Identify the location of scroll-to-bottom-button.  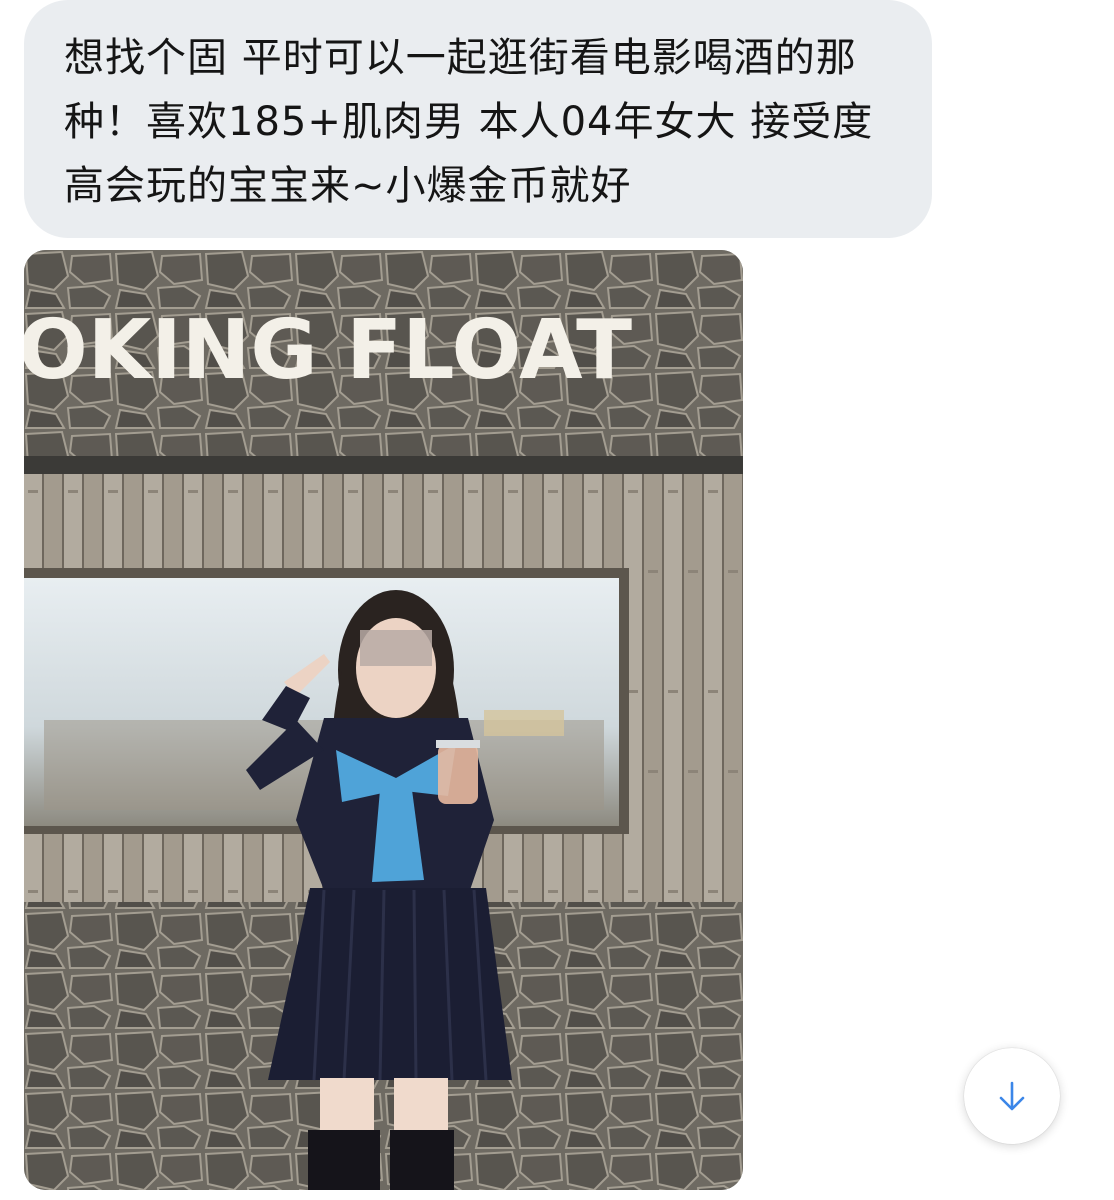
(1012, 1096).